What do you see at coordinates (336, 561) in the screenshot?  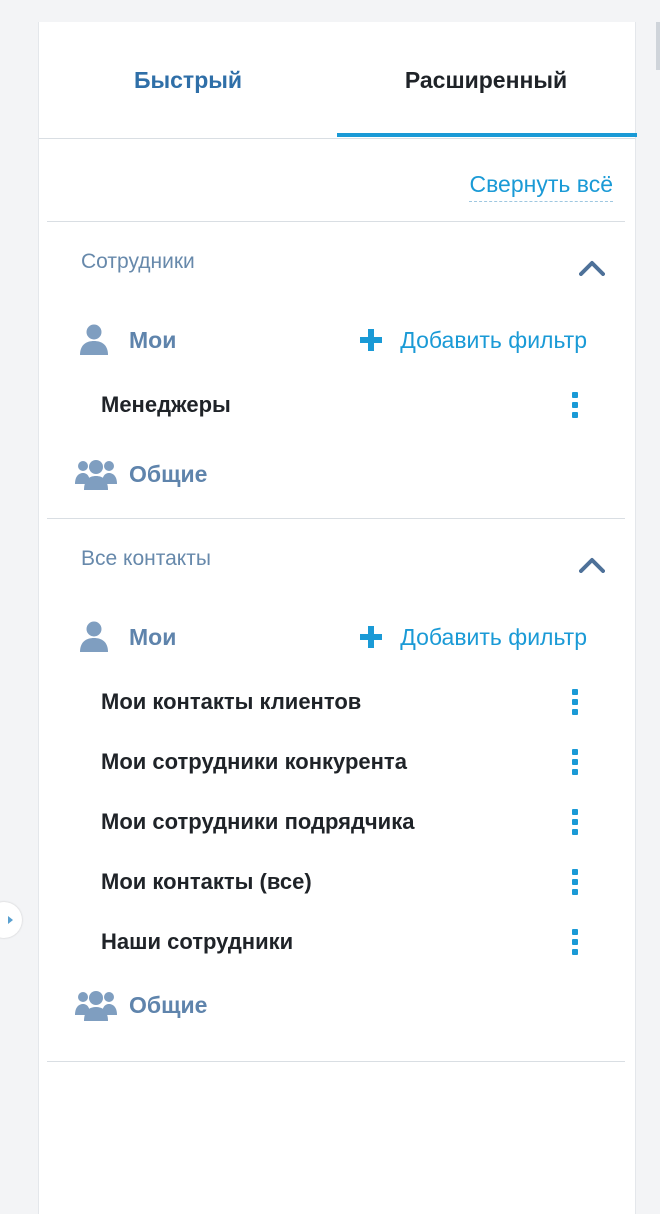 I see `section-header: Все контакты` at bounding box center [336, 561].